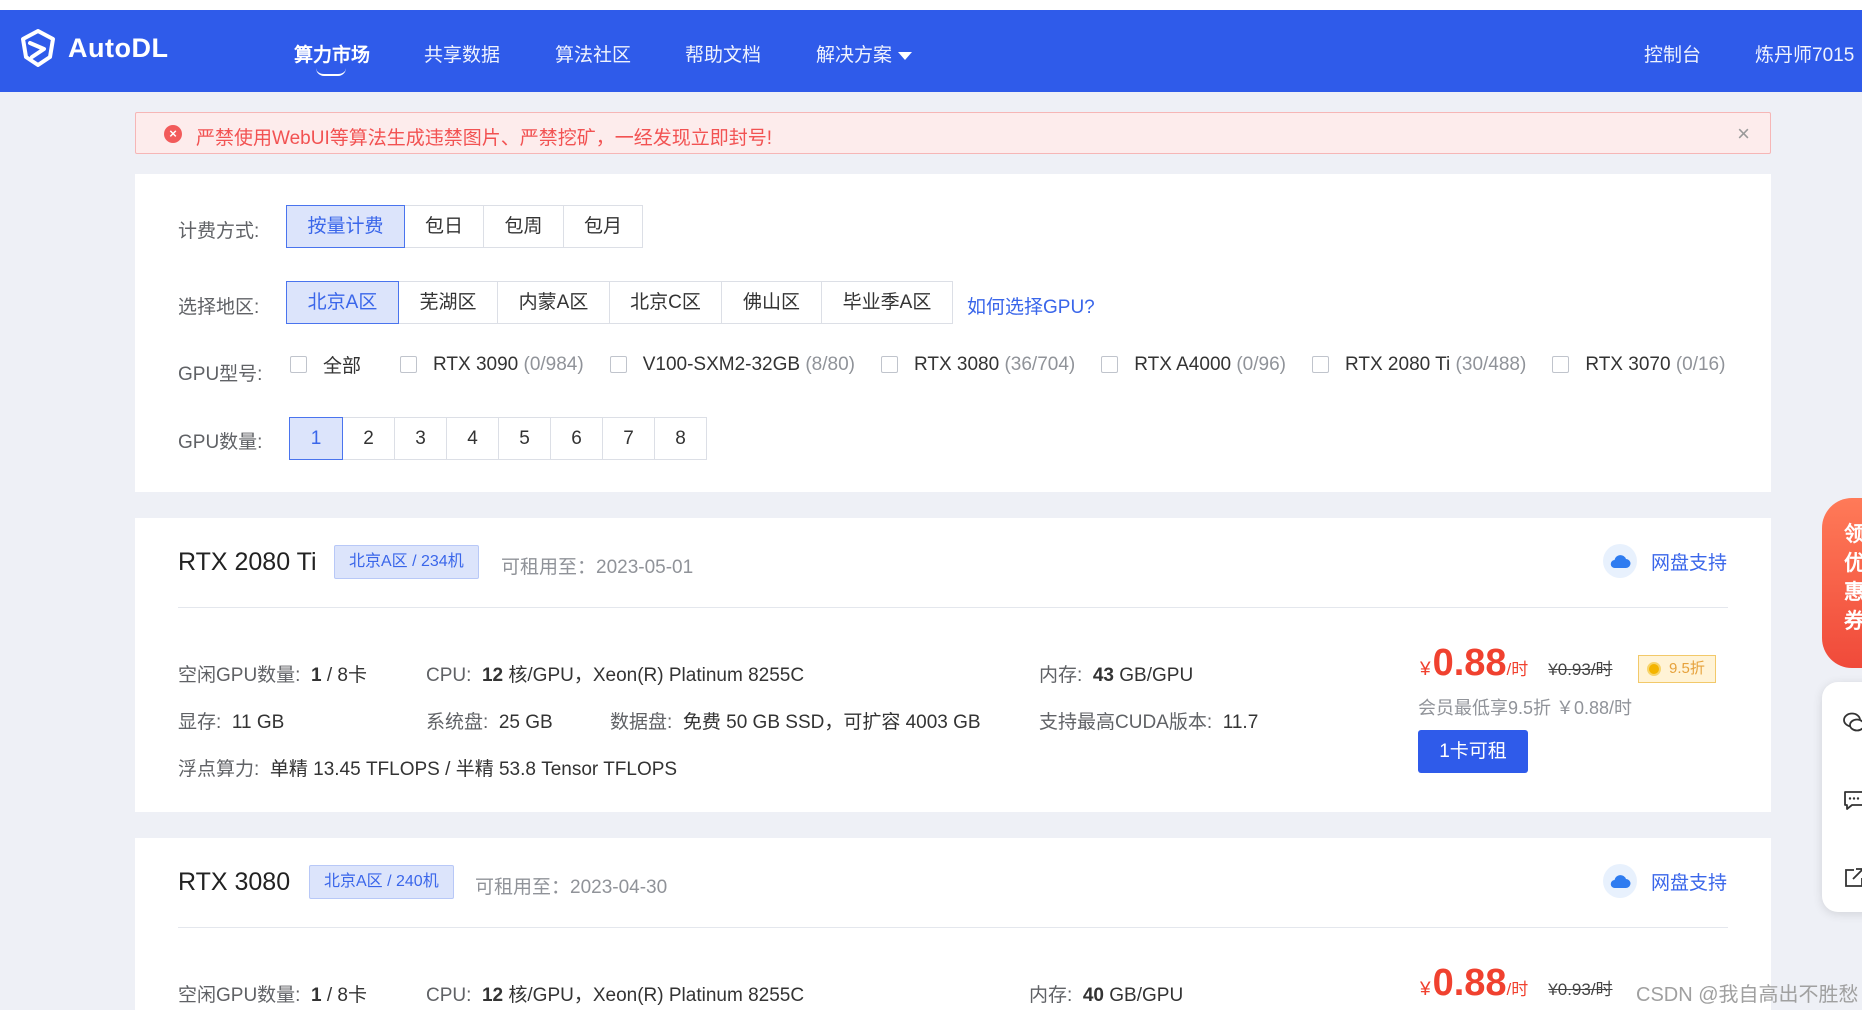 Image resolution: width=1862 pixels, height=1010 pixels. I want to click on csdn-watermark: CSDN @我自高出不胜愁, so click(1747, 995).